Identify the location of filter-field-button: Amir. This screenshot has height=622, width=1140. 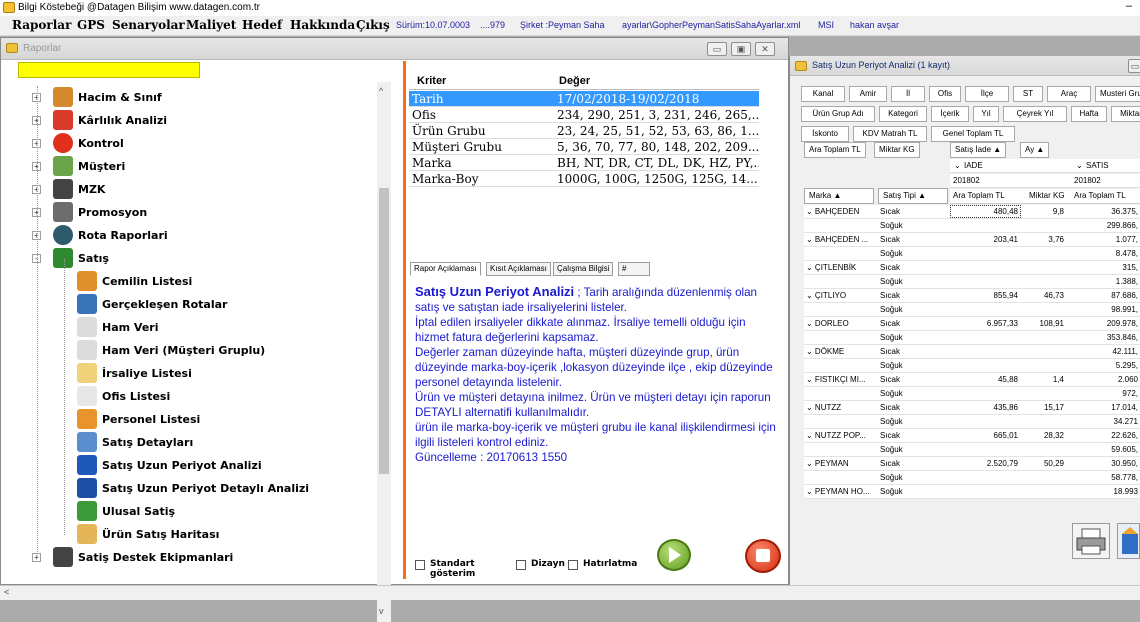
(868, 94).